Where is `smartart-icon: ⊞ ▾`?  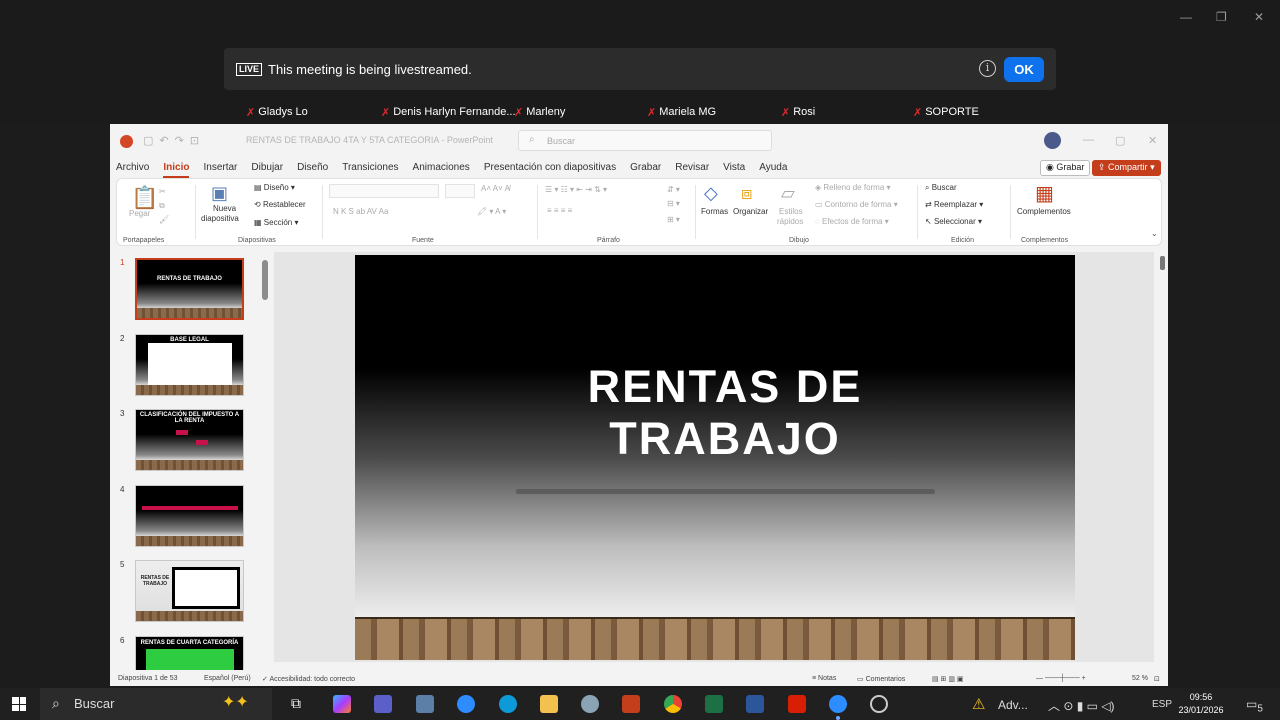 smartart-icon: ⊞ ▾ is located at coordinates (673, 219).